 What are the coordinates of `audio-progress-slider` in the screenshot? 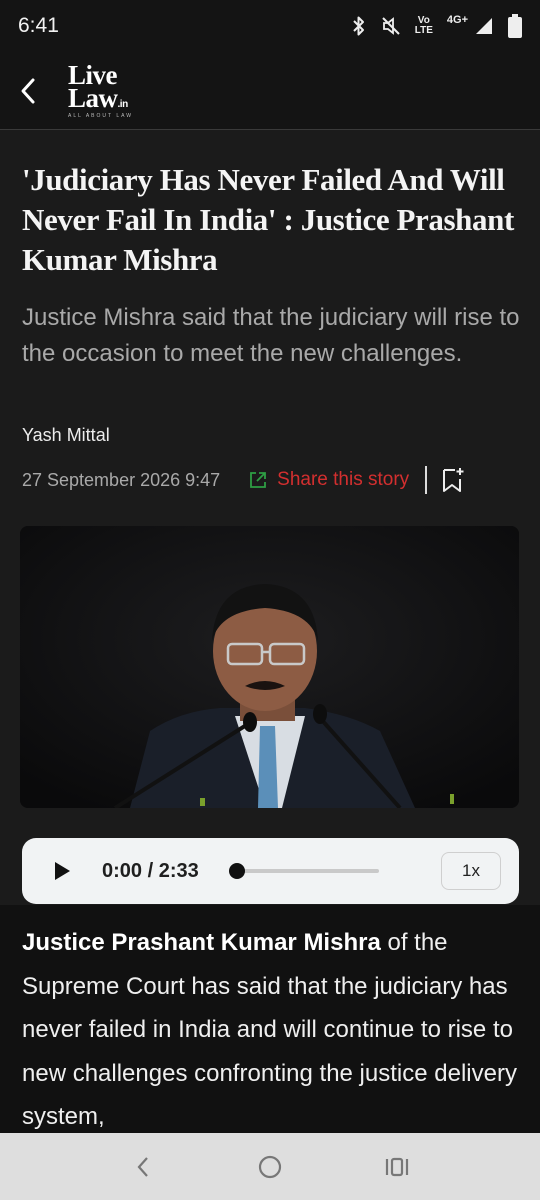 It's located at (303, 871).